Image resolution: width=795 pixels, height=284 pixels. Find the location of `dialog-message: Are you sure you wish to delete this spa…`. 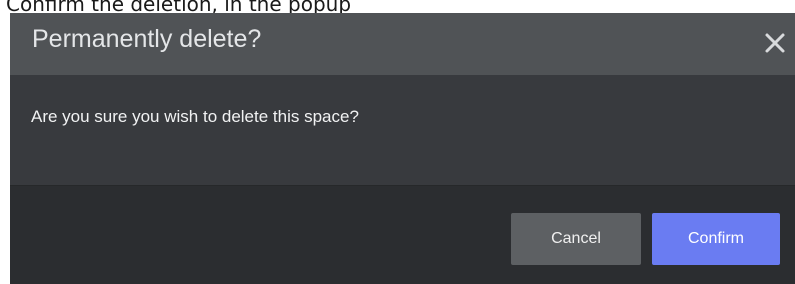

dialog-message: Are you sure you wish to delete this spa… is located at coordinates (195, 116).